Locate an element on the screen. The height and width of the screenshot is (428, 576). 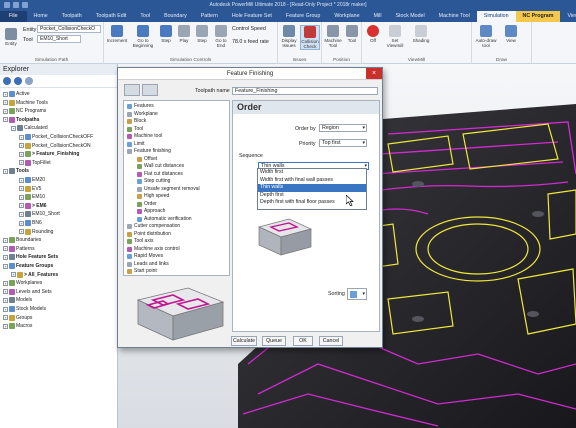
calculate-button: Calculate is located at coordinates (244, 341).